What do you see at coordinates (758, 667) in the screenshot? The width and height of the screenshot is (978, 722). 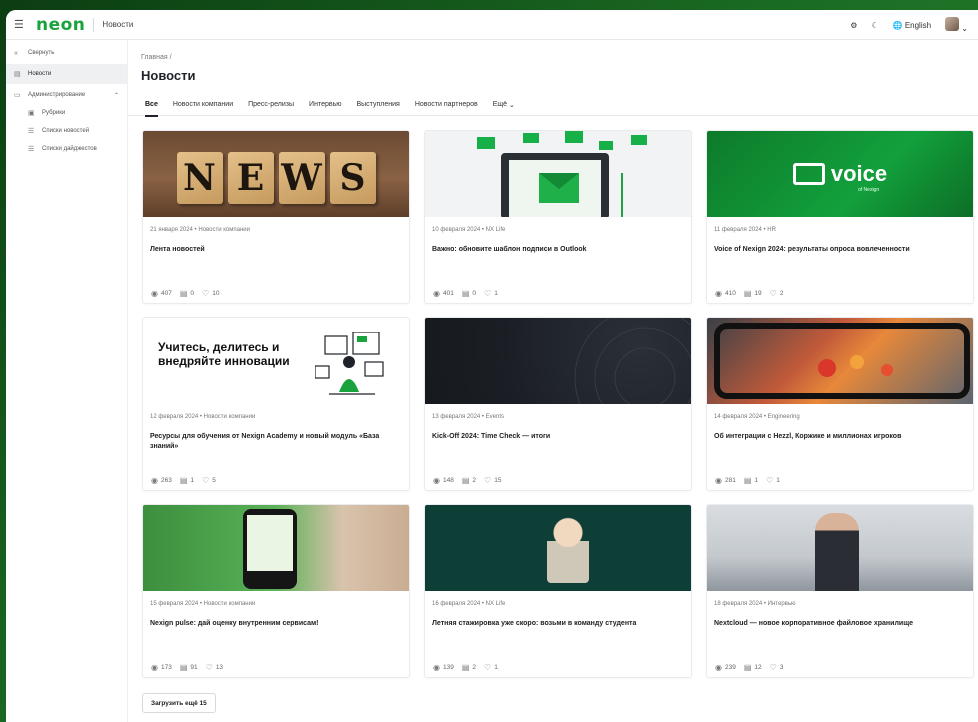 I see `comments-count: 12` at bounding box center [758, 667].